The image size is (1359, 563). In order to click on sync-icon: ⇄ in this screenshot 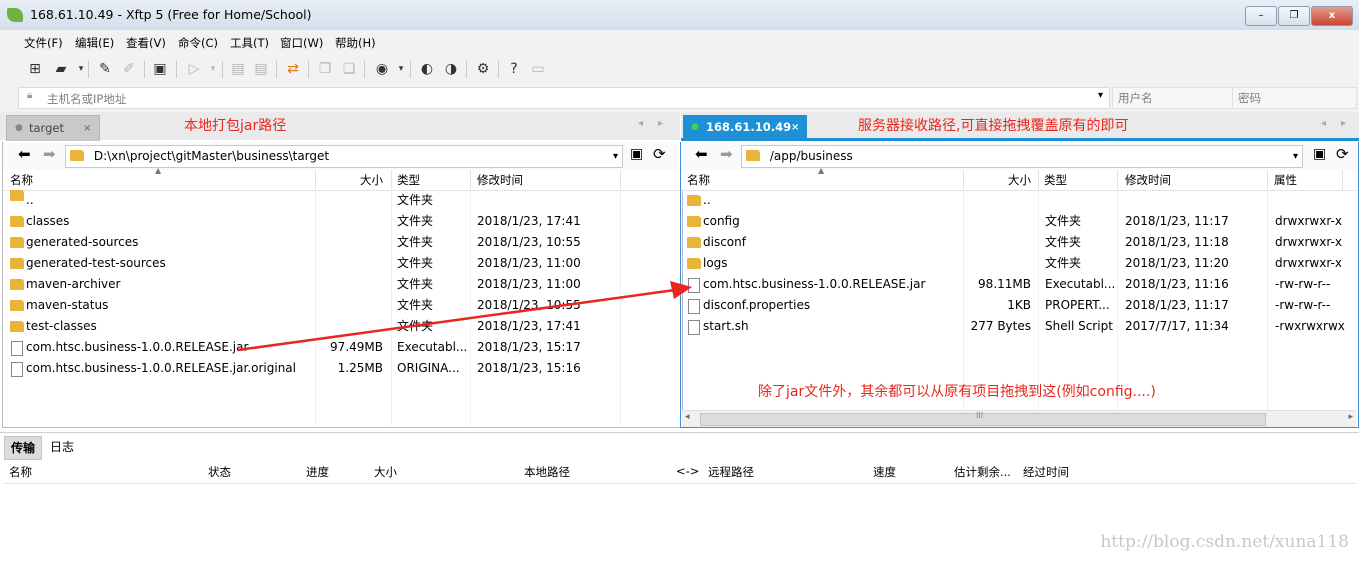, I will do `click(293, 69)`.